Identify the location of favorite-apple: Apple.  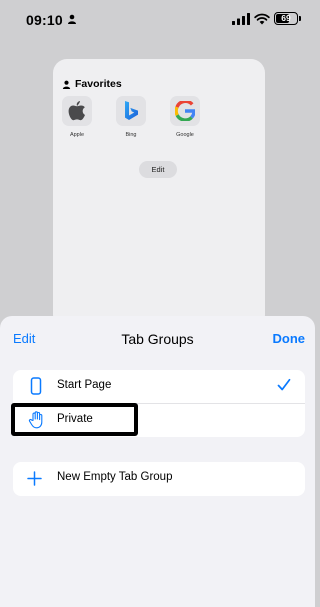
(77, 117).